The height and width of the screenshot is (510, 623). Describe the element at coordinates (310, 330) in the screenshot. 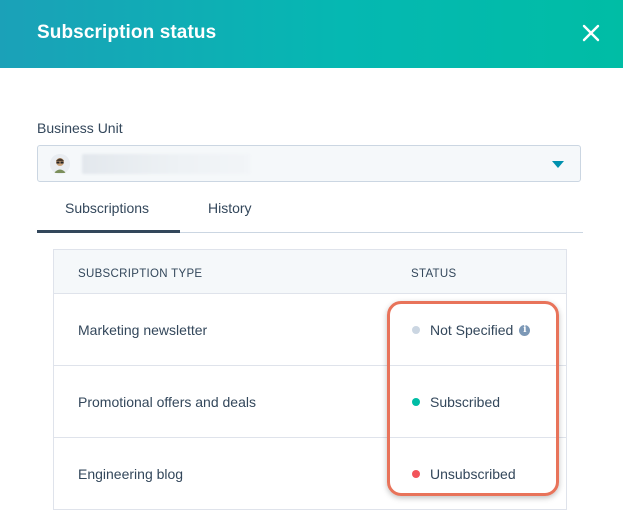

I see `table-row: Marketing newsletter Not Specified i` at that location.